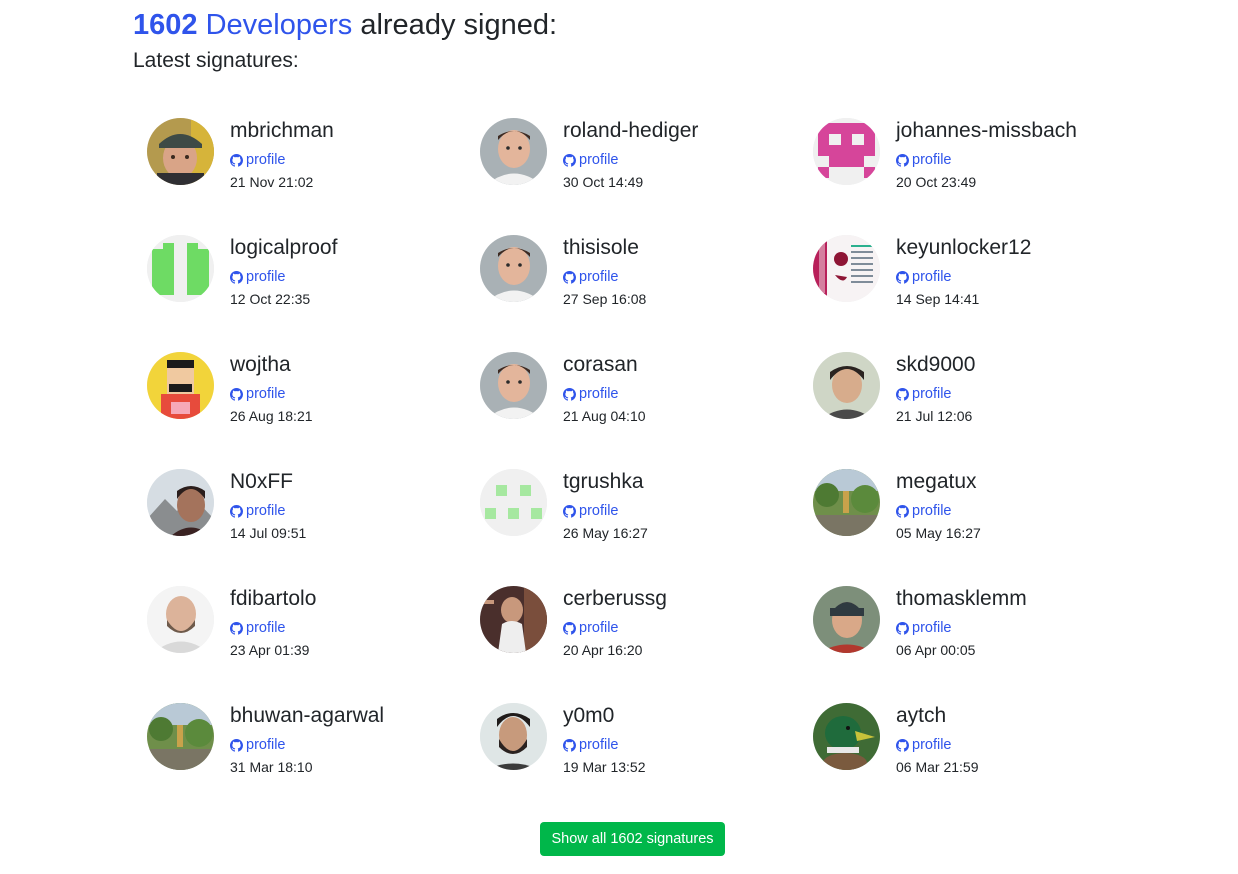 The image size is (1238, 874). I want to click on signature-date: 30 Oct 14:49, so click(603, 182).